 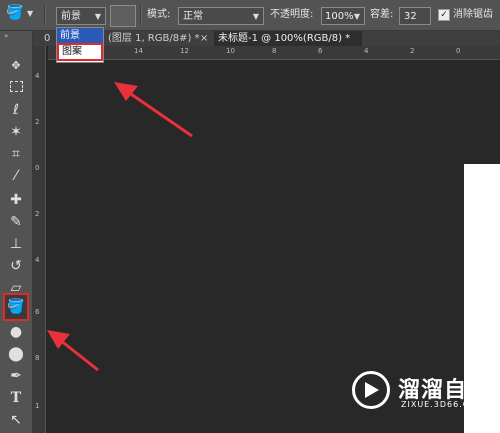 What do you see at coordinates (80, 52) in the screenshot?
I see `dropdown-option-pattern: 图案` at bounding box center [80, 52].